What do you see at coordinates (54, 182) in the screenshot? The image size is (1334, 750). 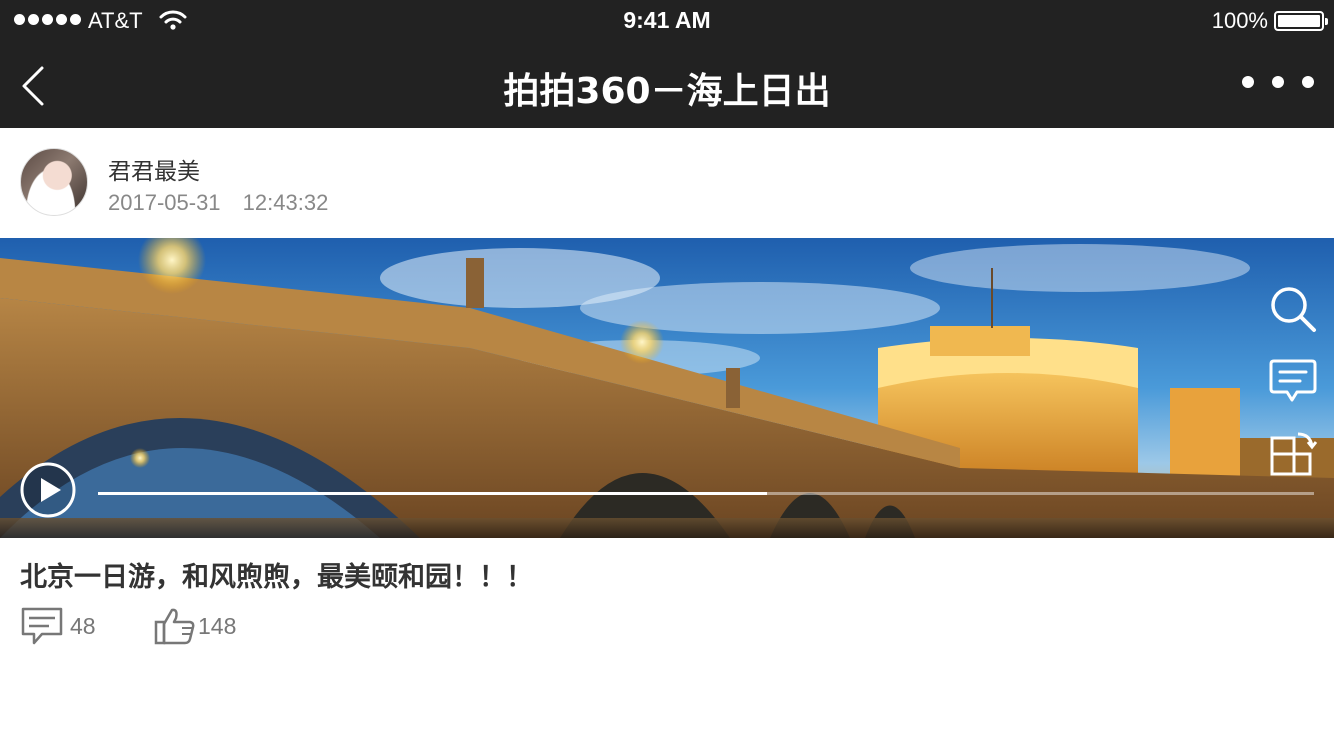 I see `avatar` at bounding box center [54, 182].